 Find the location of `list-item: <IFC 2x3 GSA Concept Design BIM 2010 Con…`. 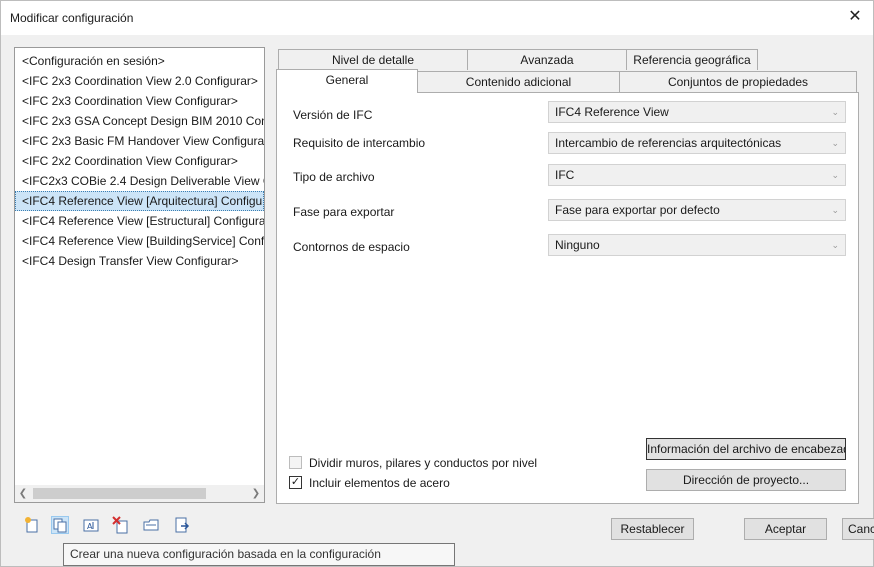

list-item: <IFC 2x3 GSA Concept Design BIM 2010 Con… is located at coordinates (139, 121).